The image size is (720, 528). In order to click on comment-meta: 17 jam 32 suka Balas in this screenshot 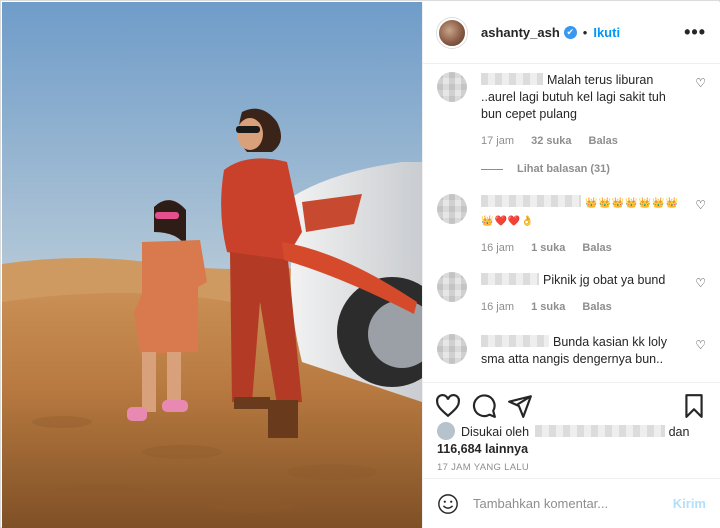, I will do `click(582, 141)`.